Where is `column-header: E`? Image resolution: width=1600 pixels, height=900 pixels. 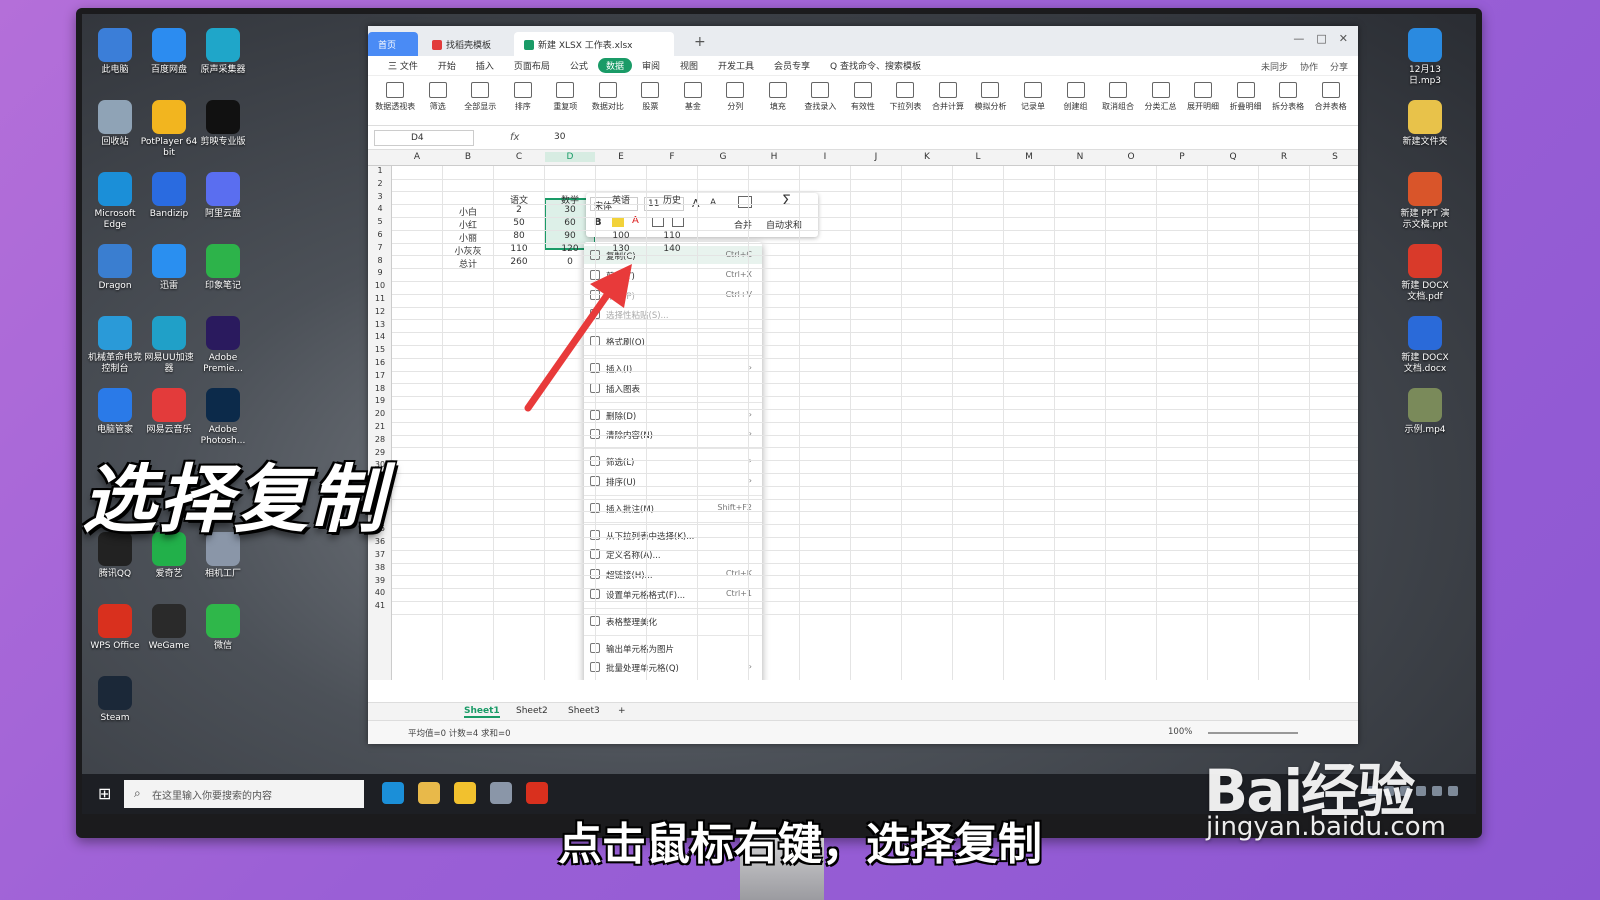 column-header: E is located at coordinates (621, 157).